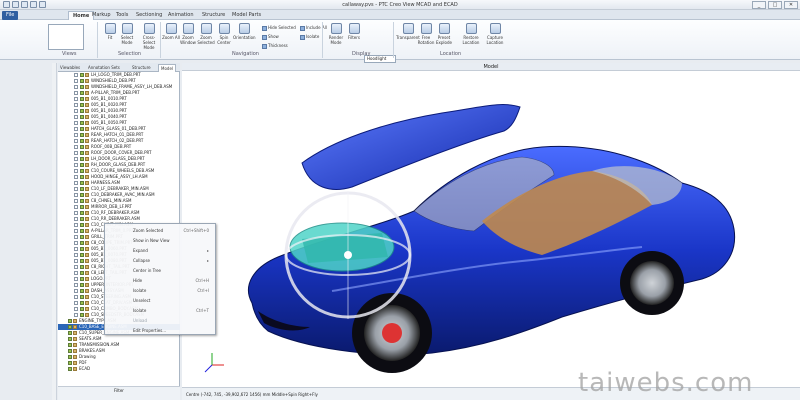  Describe the element at coordinates (244, 36) in the screenshot. I see `orientation-button: Orientation` at that location.